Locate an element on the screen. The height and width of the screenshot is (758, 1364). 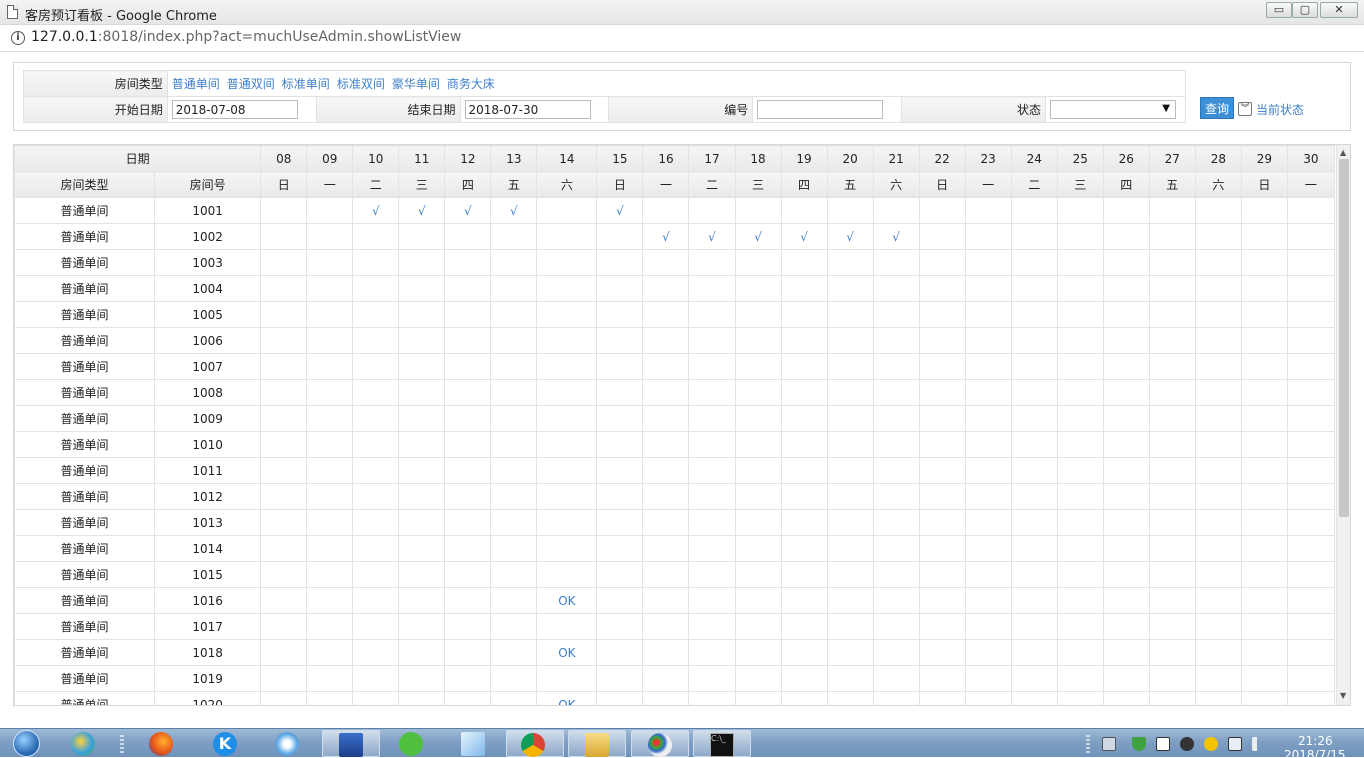
scroll-thumb is located at coordinates (1344, 338).